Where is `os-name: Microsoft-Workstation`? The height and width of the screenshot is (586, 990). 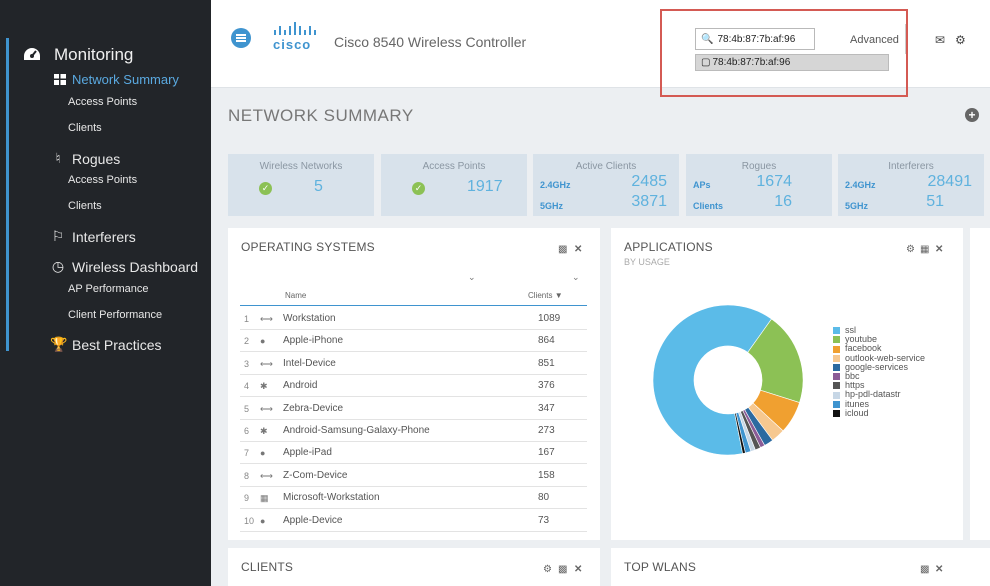 os-name: Microsoft-Workstation is located at coordinates (331, 498).